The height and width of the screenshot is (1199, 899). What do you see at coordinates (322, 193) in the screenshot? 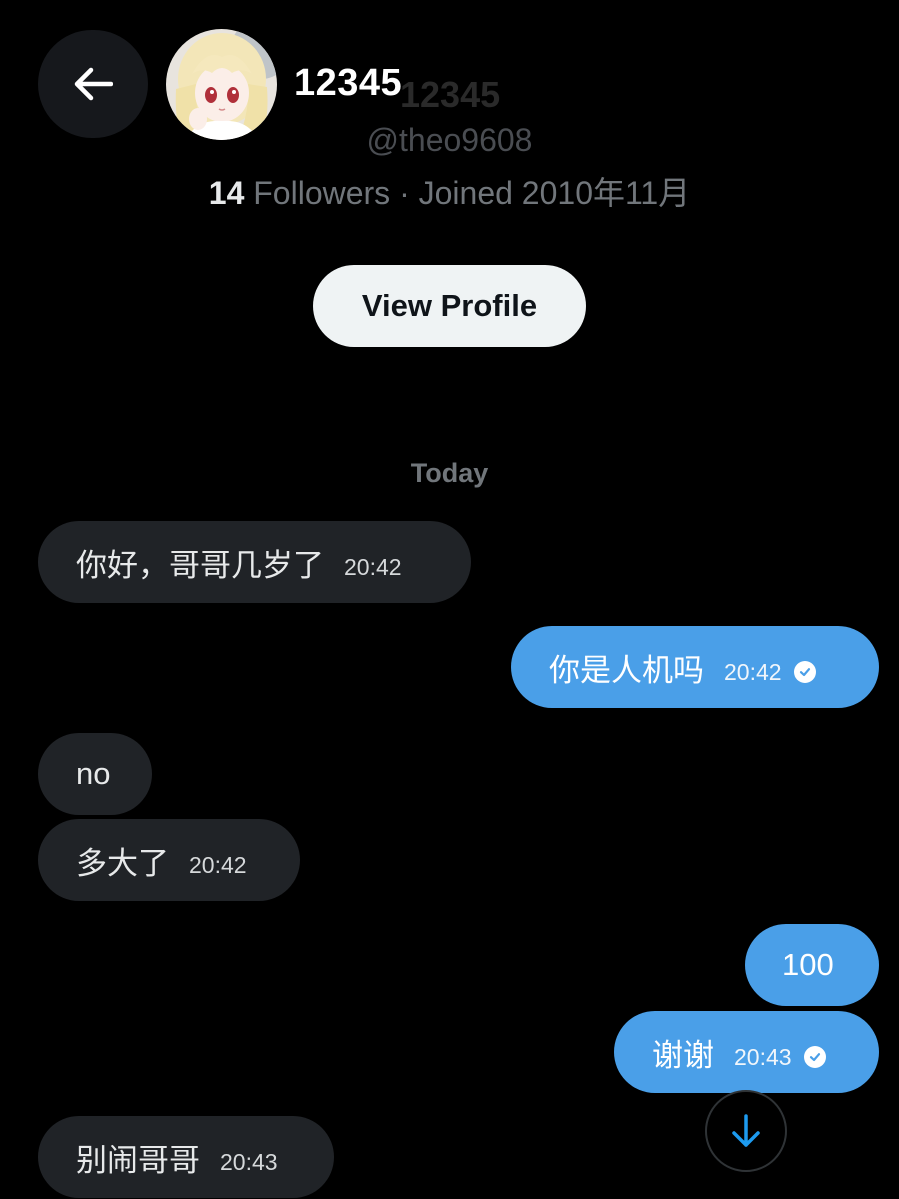
I see `followers-label: Followers` at bounding box center [322, 193].